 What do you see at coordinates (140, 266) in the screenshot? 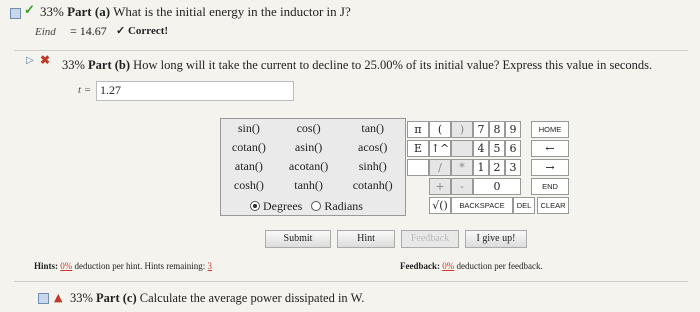
I see `hints-description: deduction per hint. Hints remaining:` at bounding box center [140, 266].